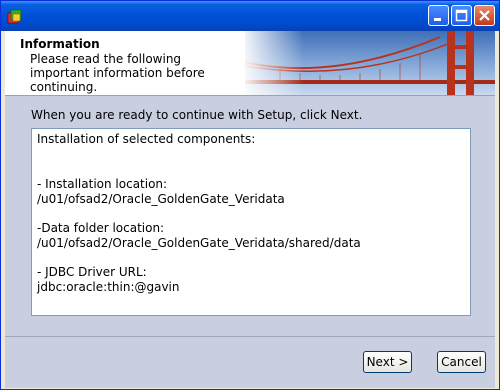 The height and width of the screenshot is (390, 500). I want to click on close-icon, so click(484, 15).